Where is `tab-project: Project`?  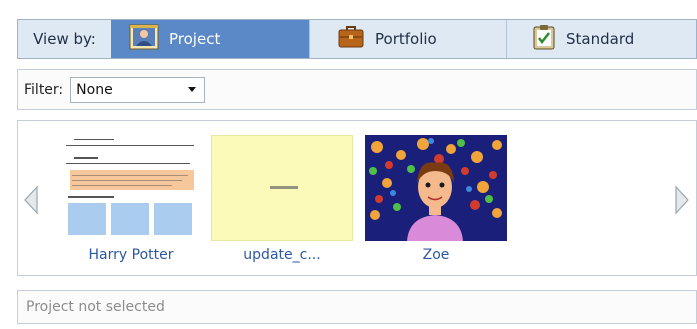 tab-project: Project is located at coordinates (210, 39).